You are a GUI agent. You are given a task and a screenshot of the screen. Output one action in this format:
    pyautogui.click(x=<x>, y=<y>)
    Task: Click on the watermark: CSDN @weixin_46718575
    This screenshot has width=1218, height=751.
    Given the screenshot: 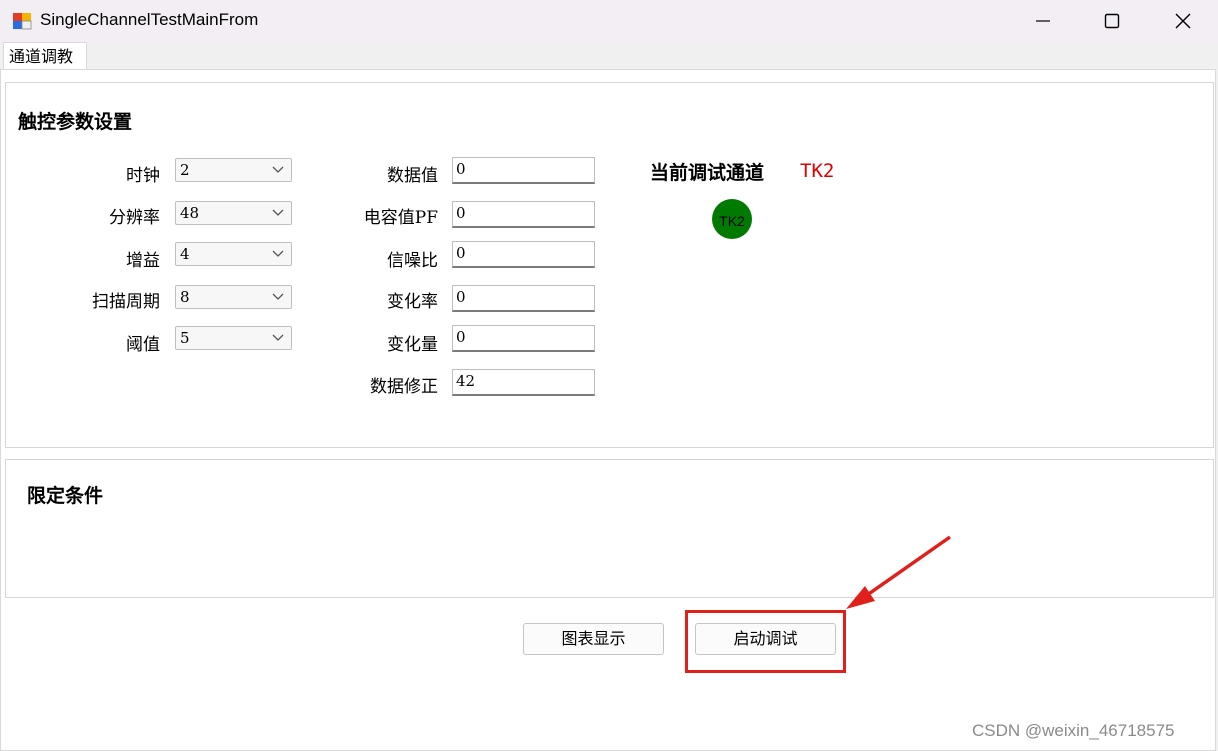 What is the action you would take?
    pyautogui.click(x=1073, y=730)
    